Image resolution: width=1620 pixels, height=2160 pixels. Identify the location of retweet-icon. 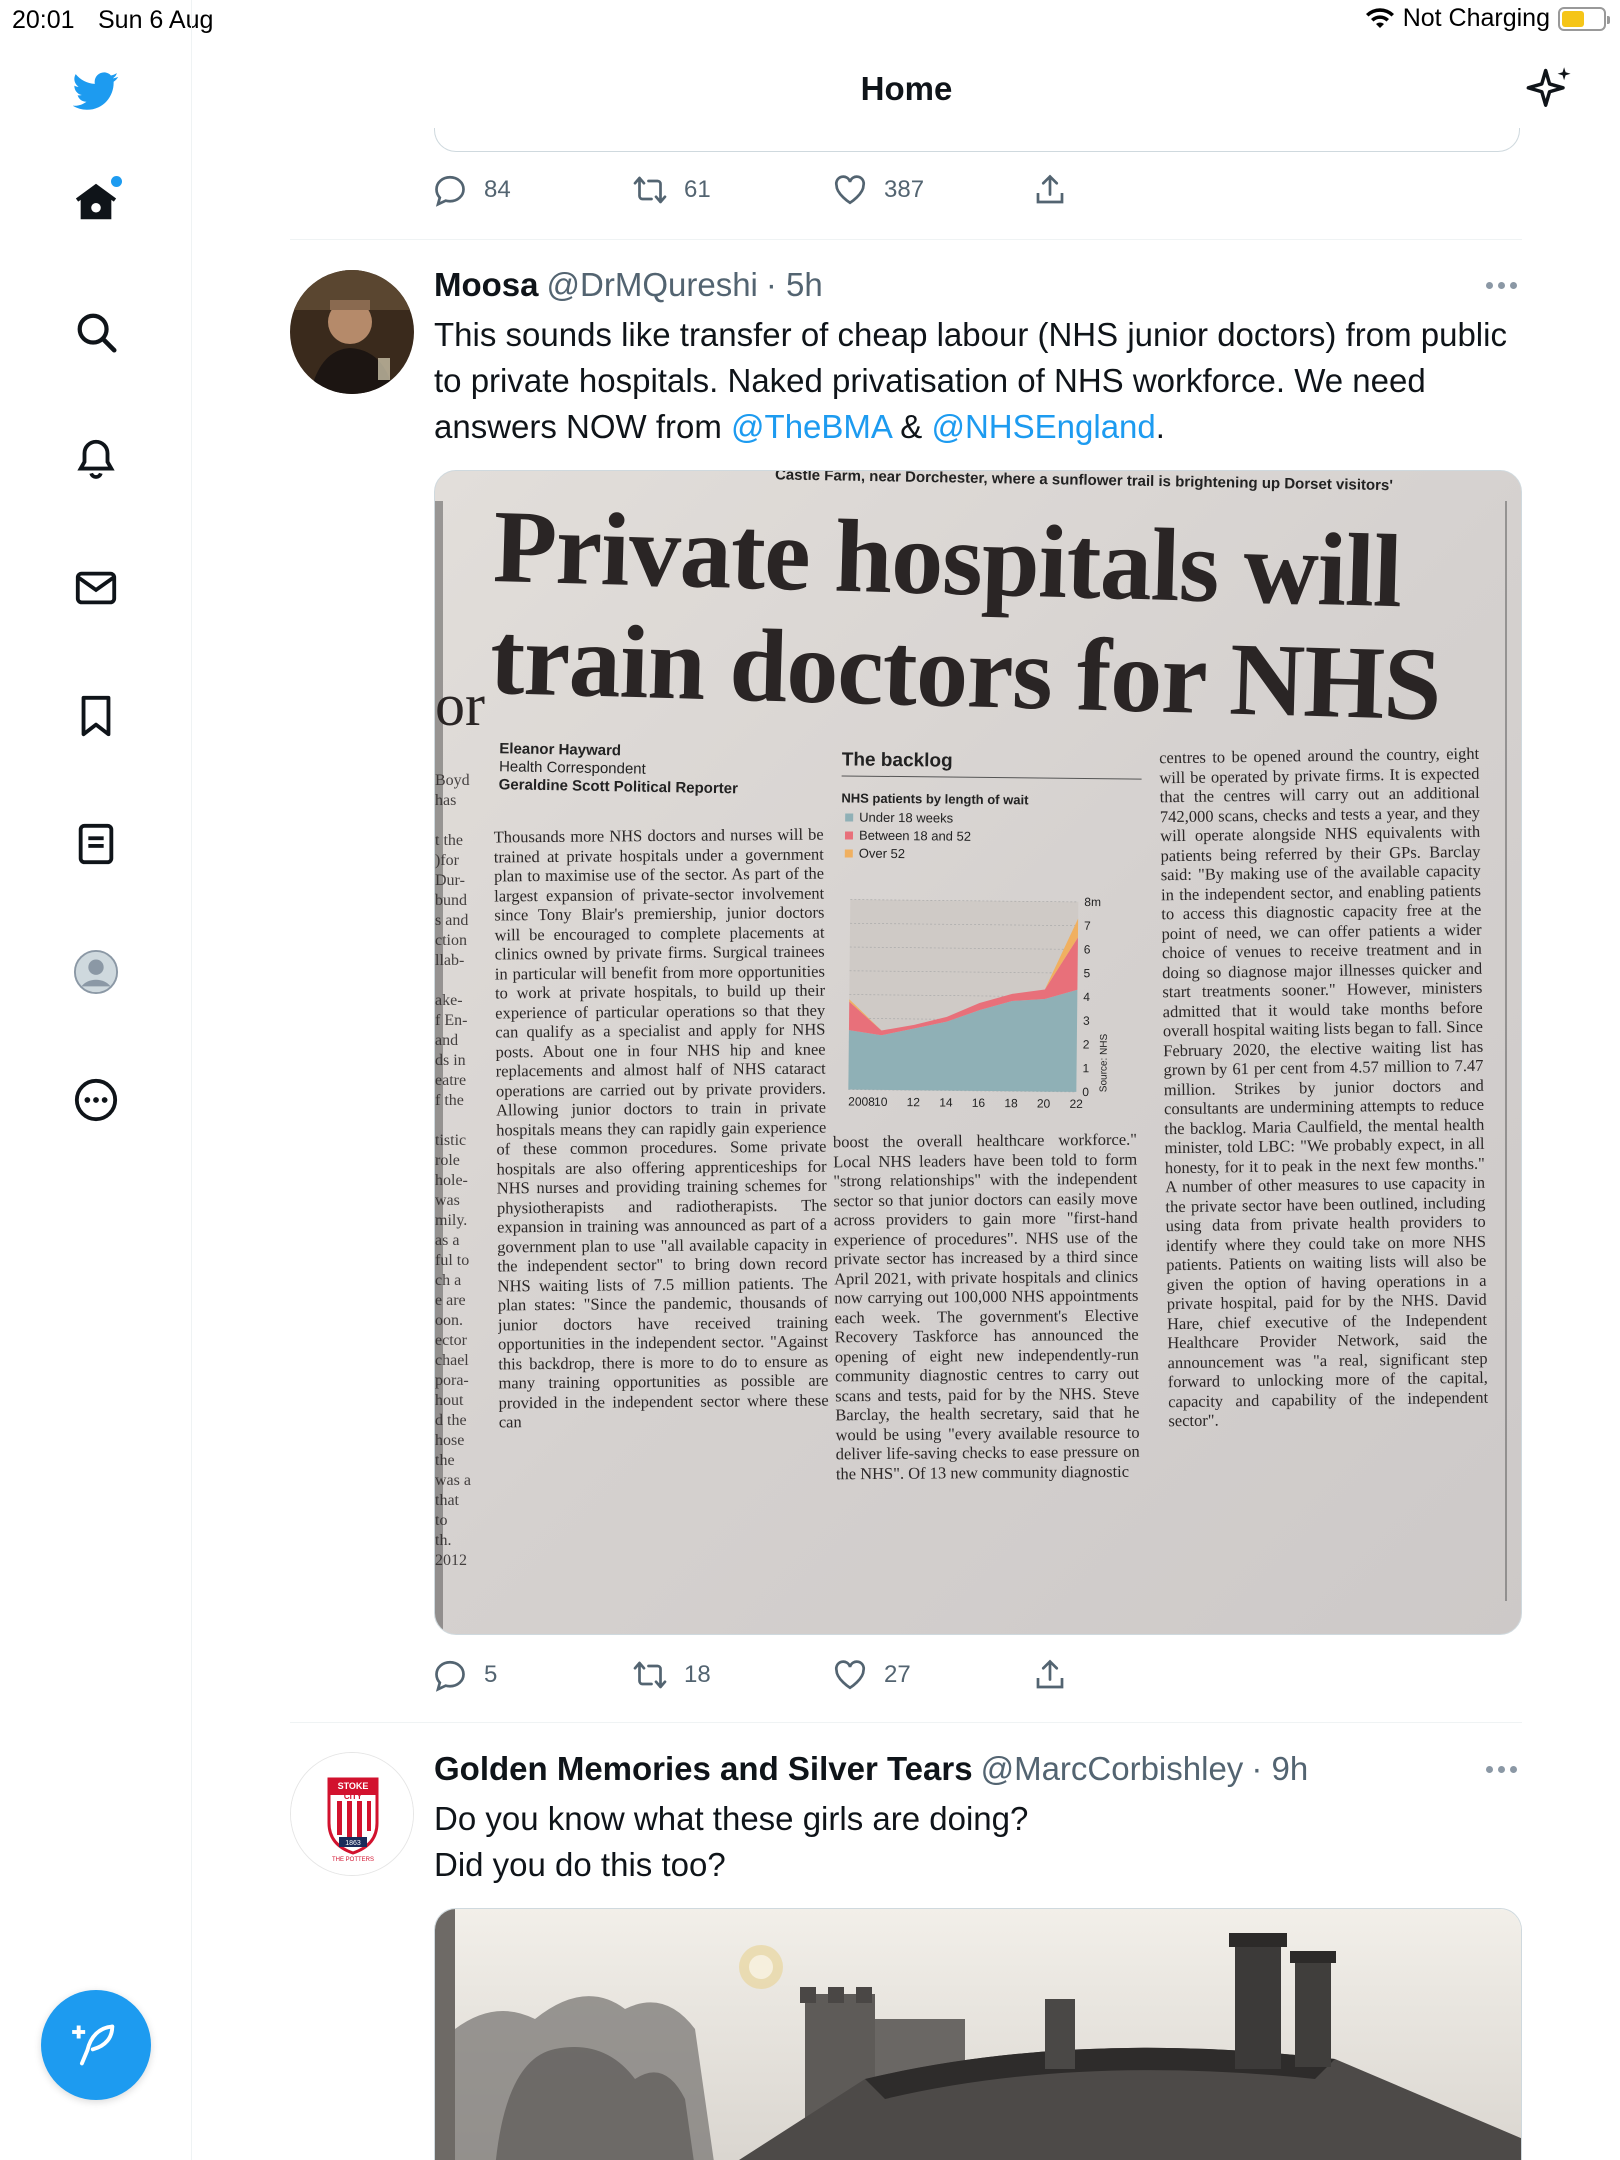
(650, 190).